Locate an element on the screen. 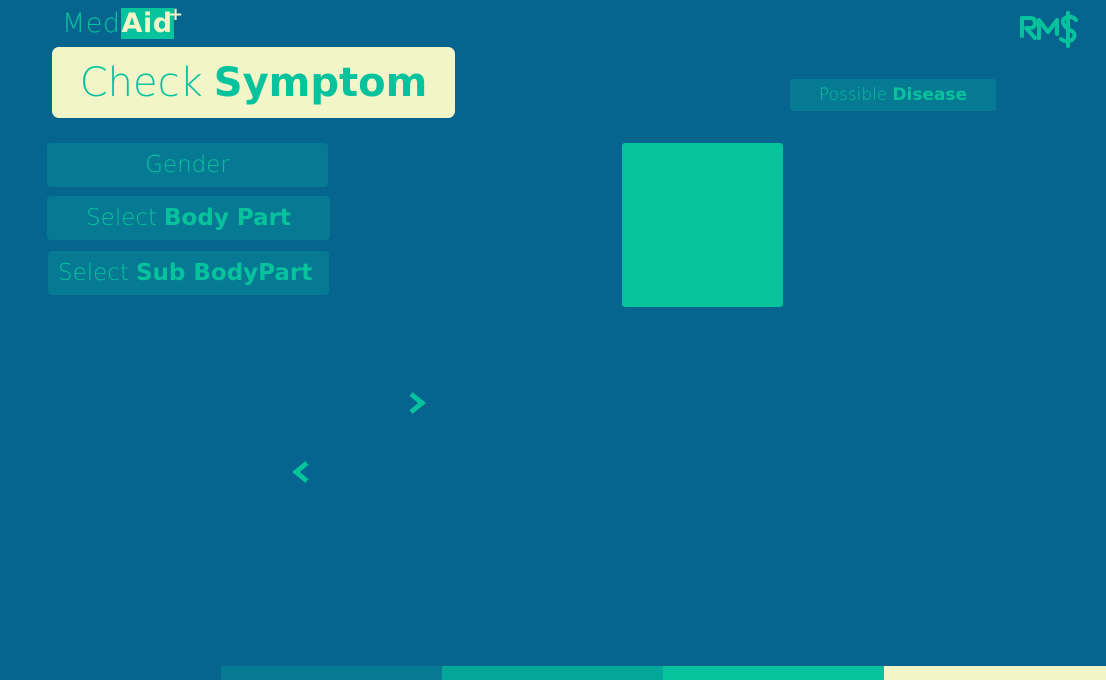  page-title-light: Check is located at coordinates (141, 82).